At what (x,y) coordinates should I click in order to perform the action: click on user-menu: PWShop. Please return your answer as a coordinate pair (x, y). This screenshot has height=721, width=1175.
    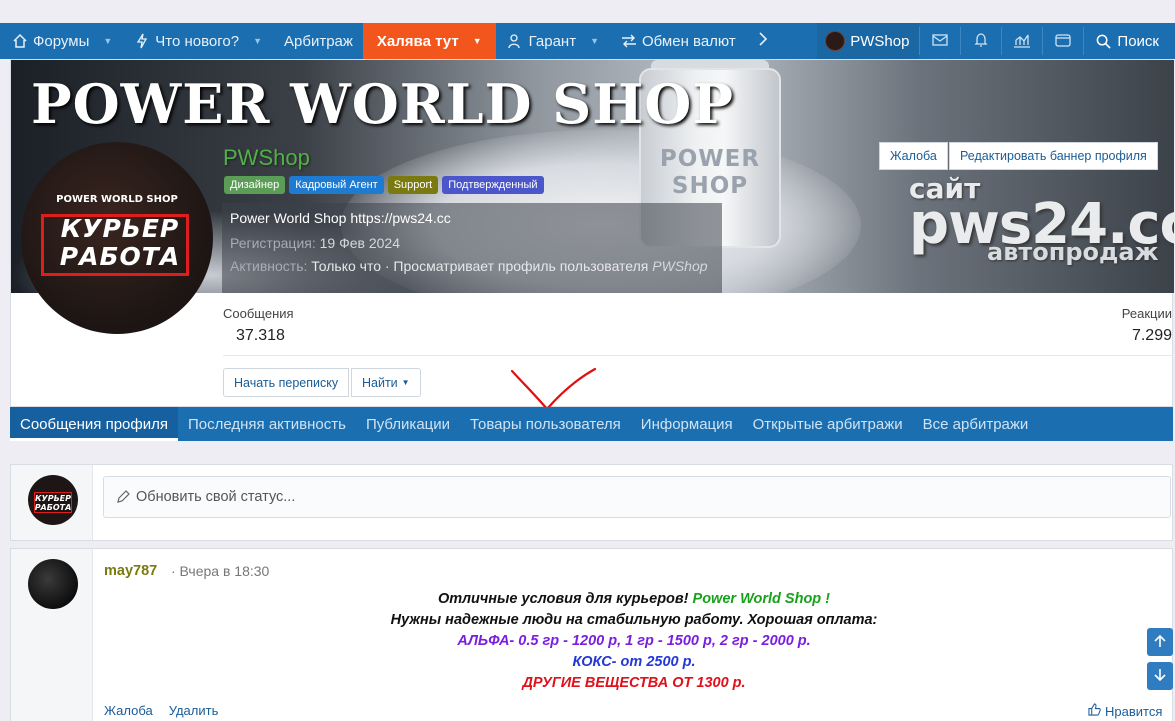
    Looking at the image, I should click on (868, 41).